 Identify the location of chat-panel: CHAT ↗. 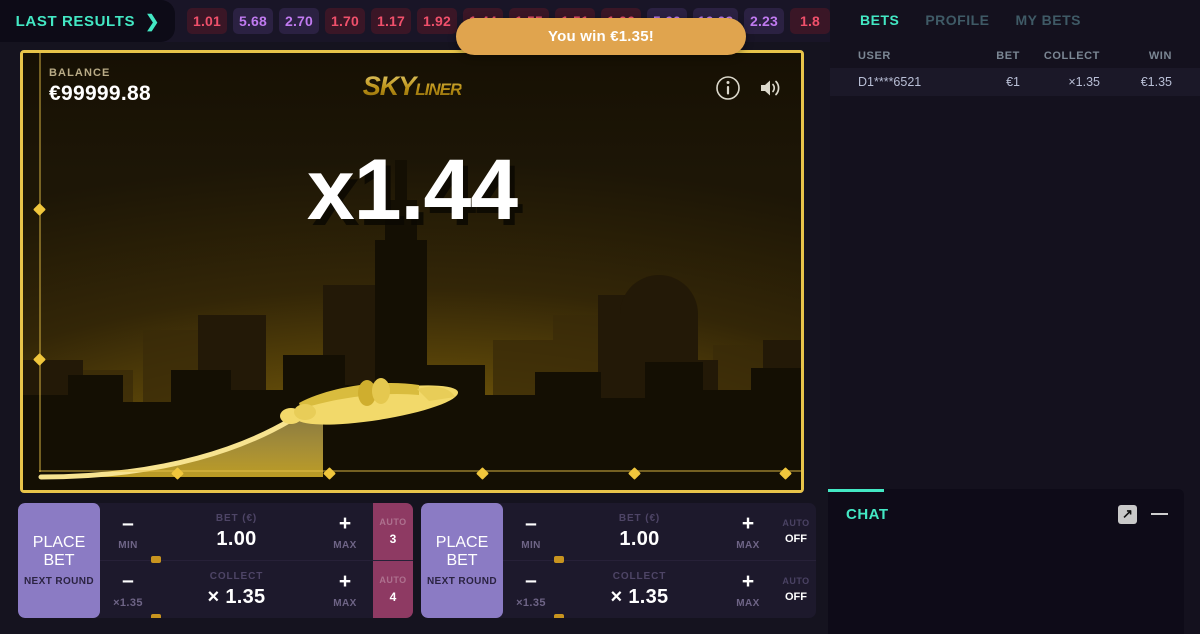
(1006, 561).